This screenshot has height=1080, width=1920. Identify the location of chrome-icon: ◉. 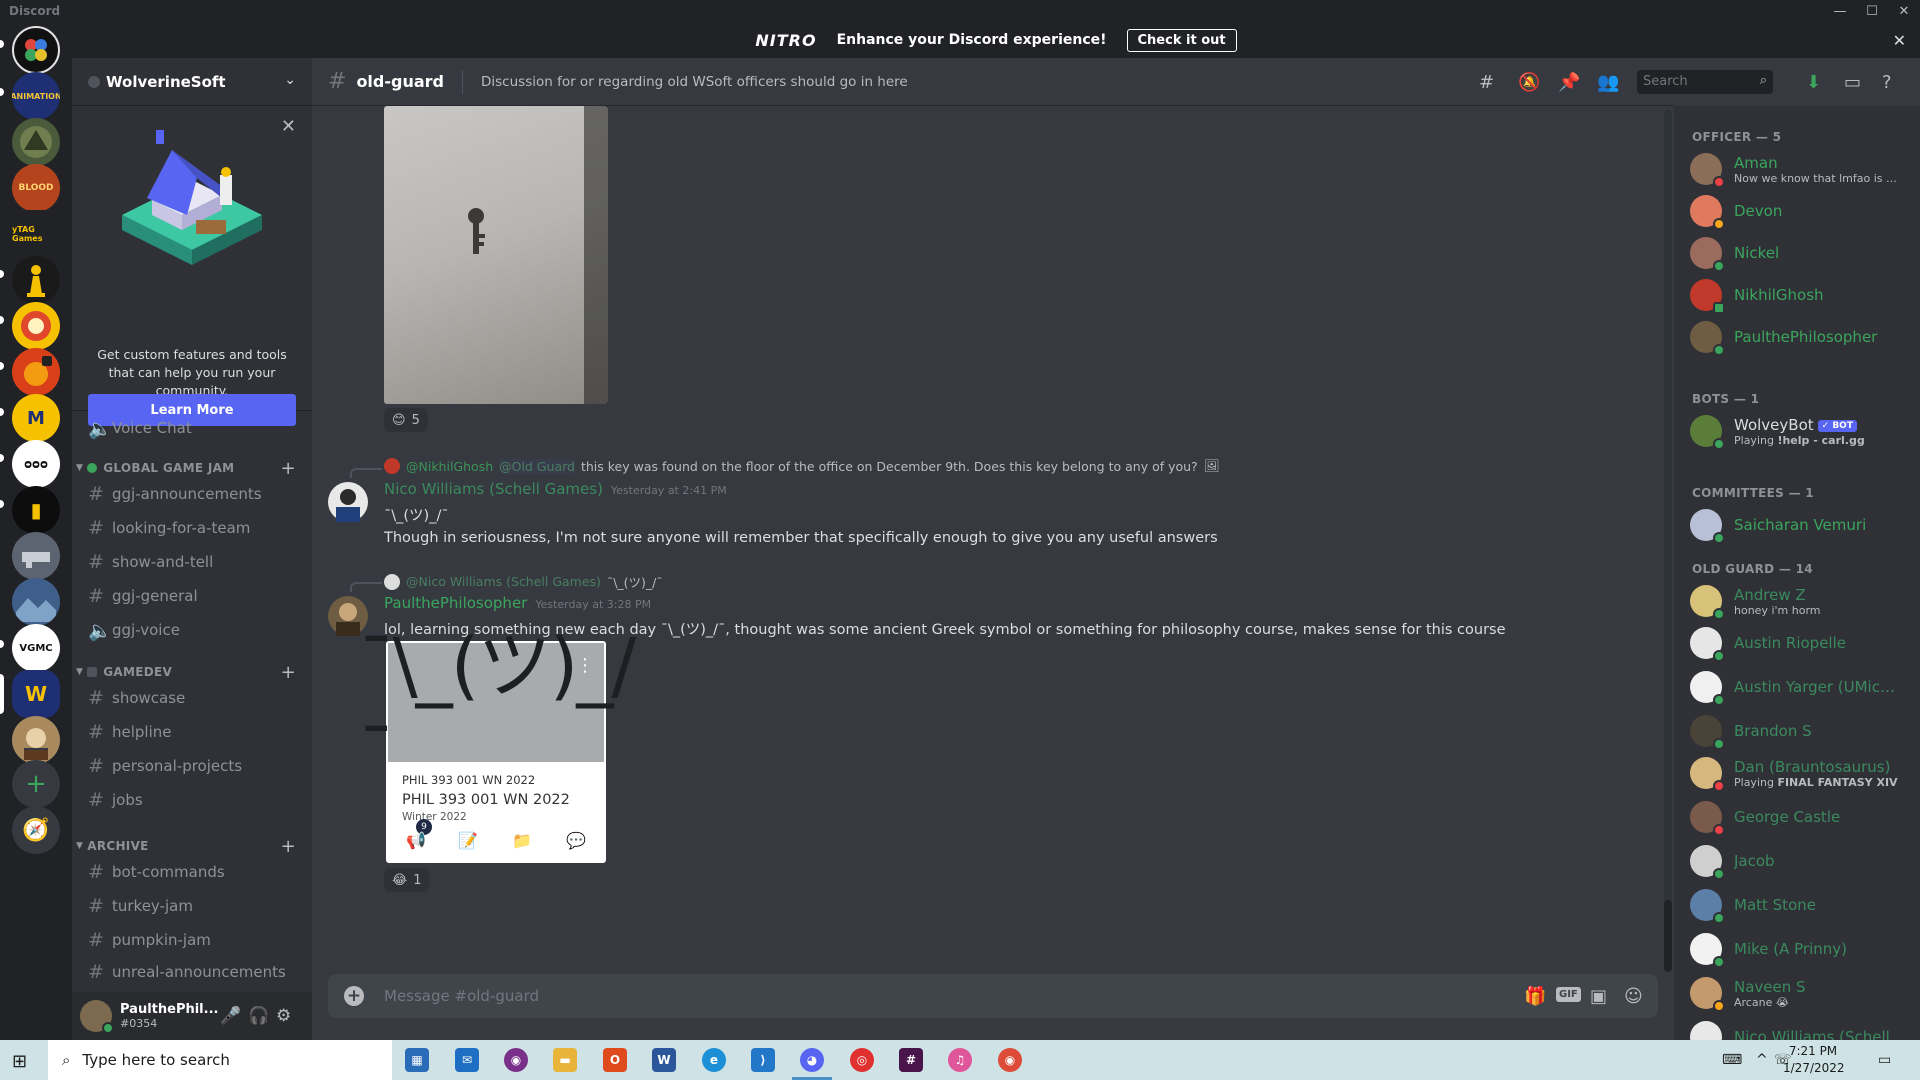
(1010, 1060).